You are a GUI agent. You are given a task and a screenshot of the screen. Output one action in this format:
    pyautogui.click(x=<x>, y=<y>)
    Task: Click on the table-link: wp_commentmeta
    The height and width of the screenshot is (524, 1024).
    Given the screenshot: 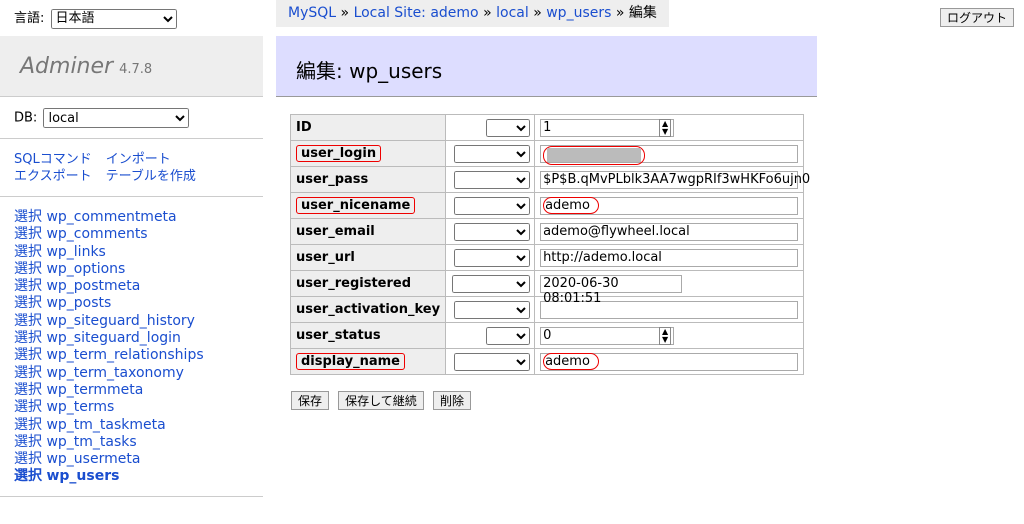 What is the action you would take?
    pyautogui.click(x=111, y=217)
    